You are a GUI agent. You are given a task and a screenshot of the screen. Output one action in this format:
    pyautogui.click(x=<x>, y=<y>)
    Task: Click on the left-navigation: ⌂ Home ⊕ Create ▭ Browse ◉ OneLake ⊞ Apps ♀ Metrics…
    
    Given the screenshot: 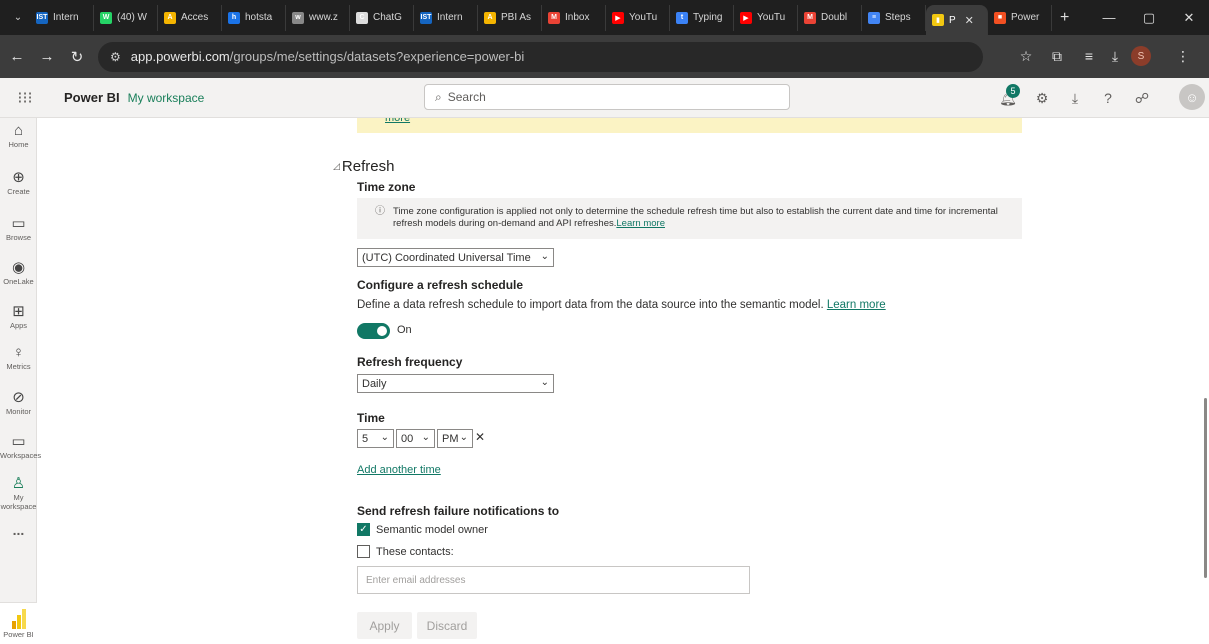 What is the action you would take?
    pyautogui.click(x=20, y=381)
    